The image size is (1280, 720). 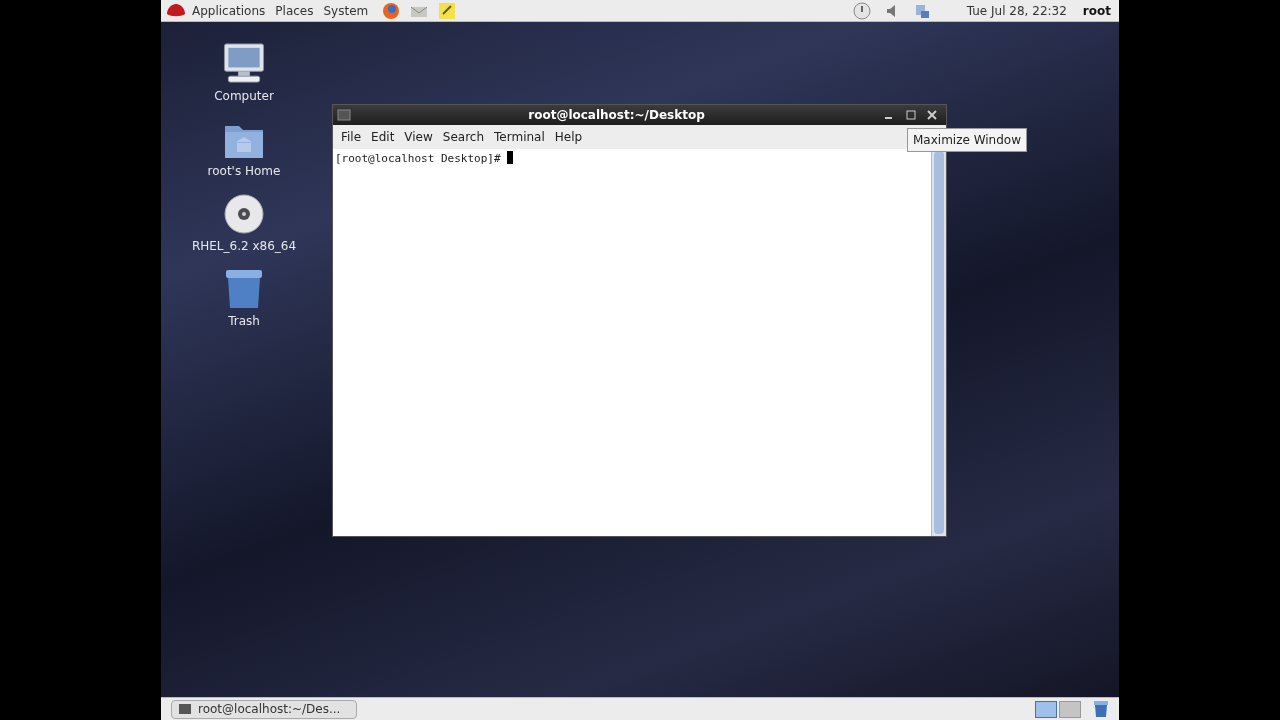 What do you see at coordinates (244, 171) in the screenshot?
I see `desktop-icon-label: root's Home` at bounding box center [244, 171].